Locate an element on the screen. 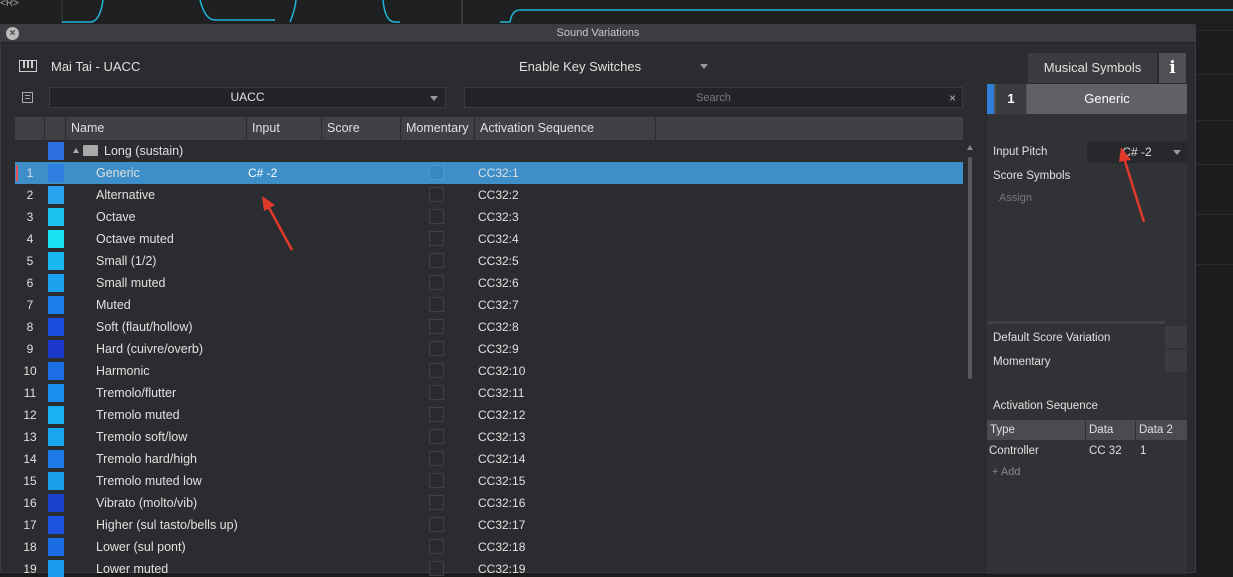 This screenshot has width=1233, height=577. table-row: 7 Muted CC32:7 is located at coordinates (489, 305).